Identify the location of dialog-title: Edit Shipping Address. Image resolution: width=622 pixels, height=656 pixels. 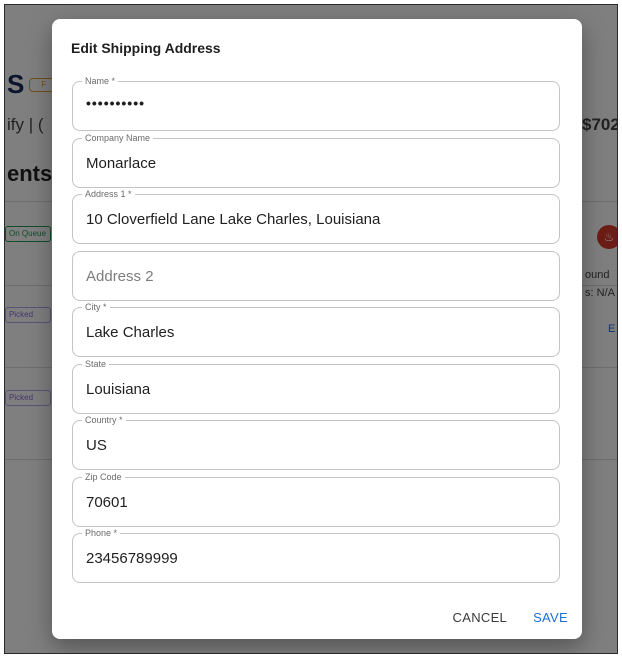
(146, 48).